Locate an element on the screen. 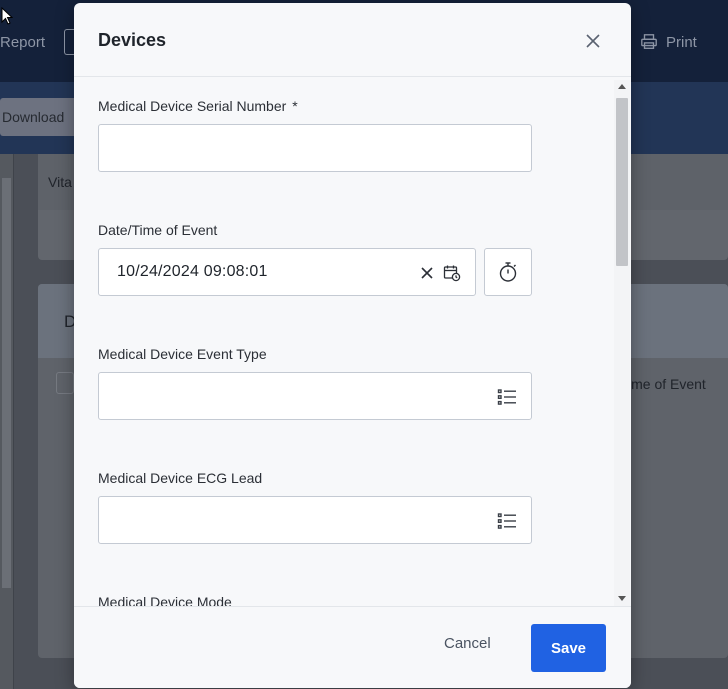 This screenshot has height=689, width=728. print-button: Print is located at coordinates (668, 42).